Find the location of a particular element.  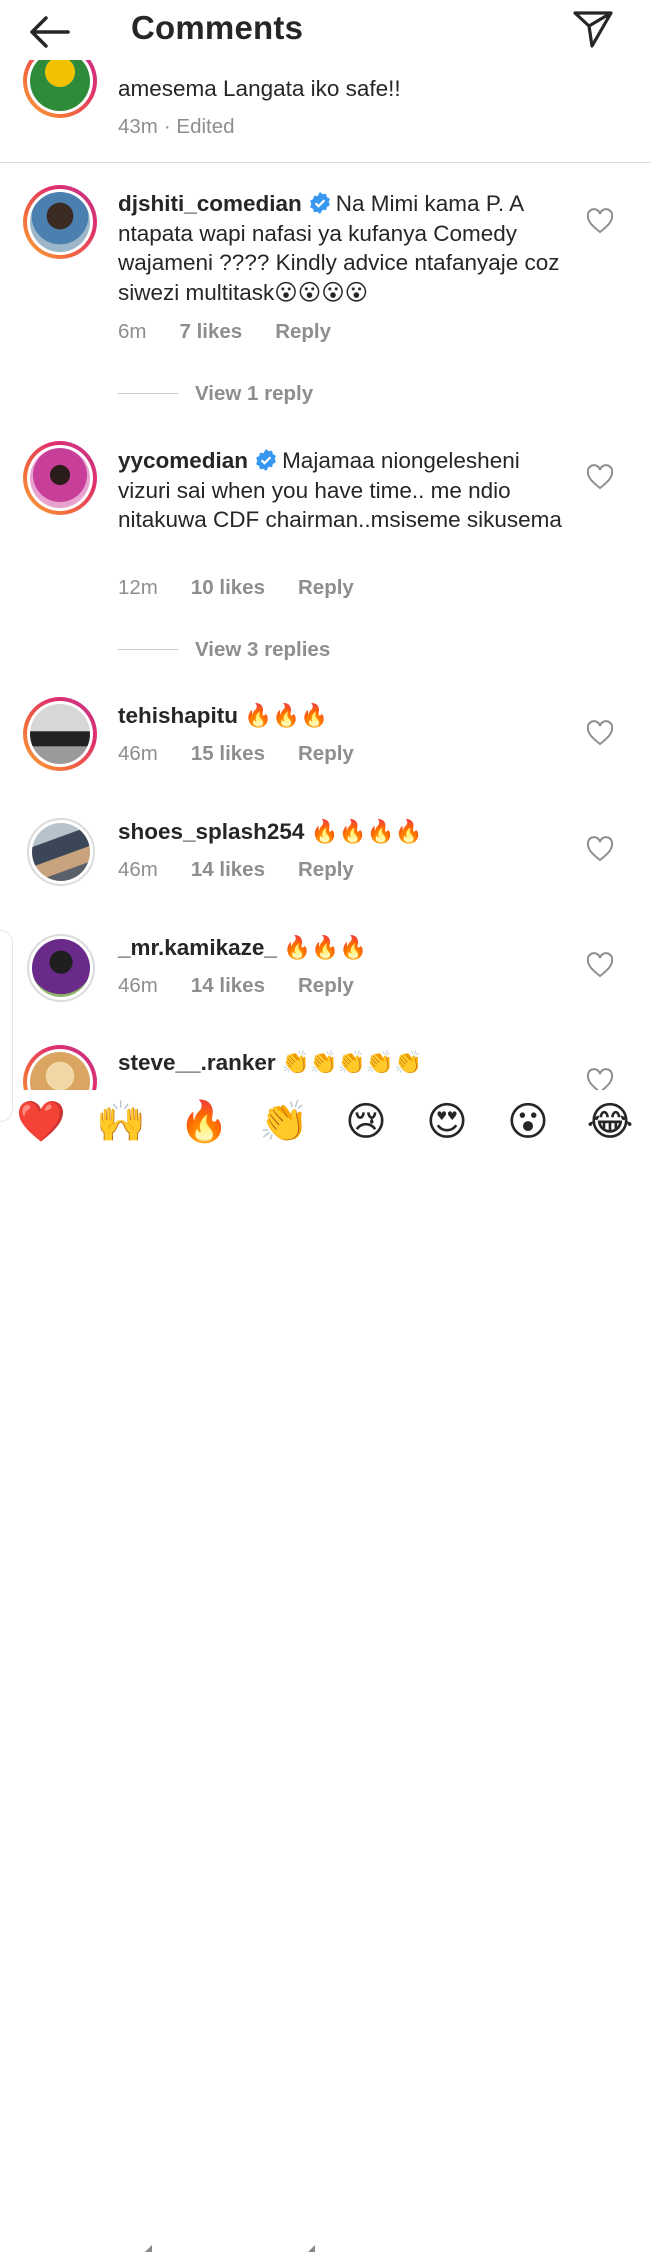

surprised-emoji-button: 😮 is located at coordinates (528, 1122).